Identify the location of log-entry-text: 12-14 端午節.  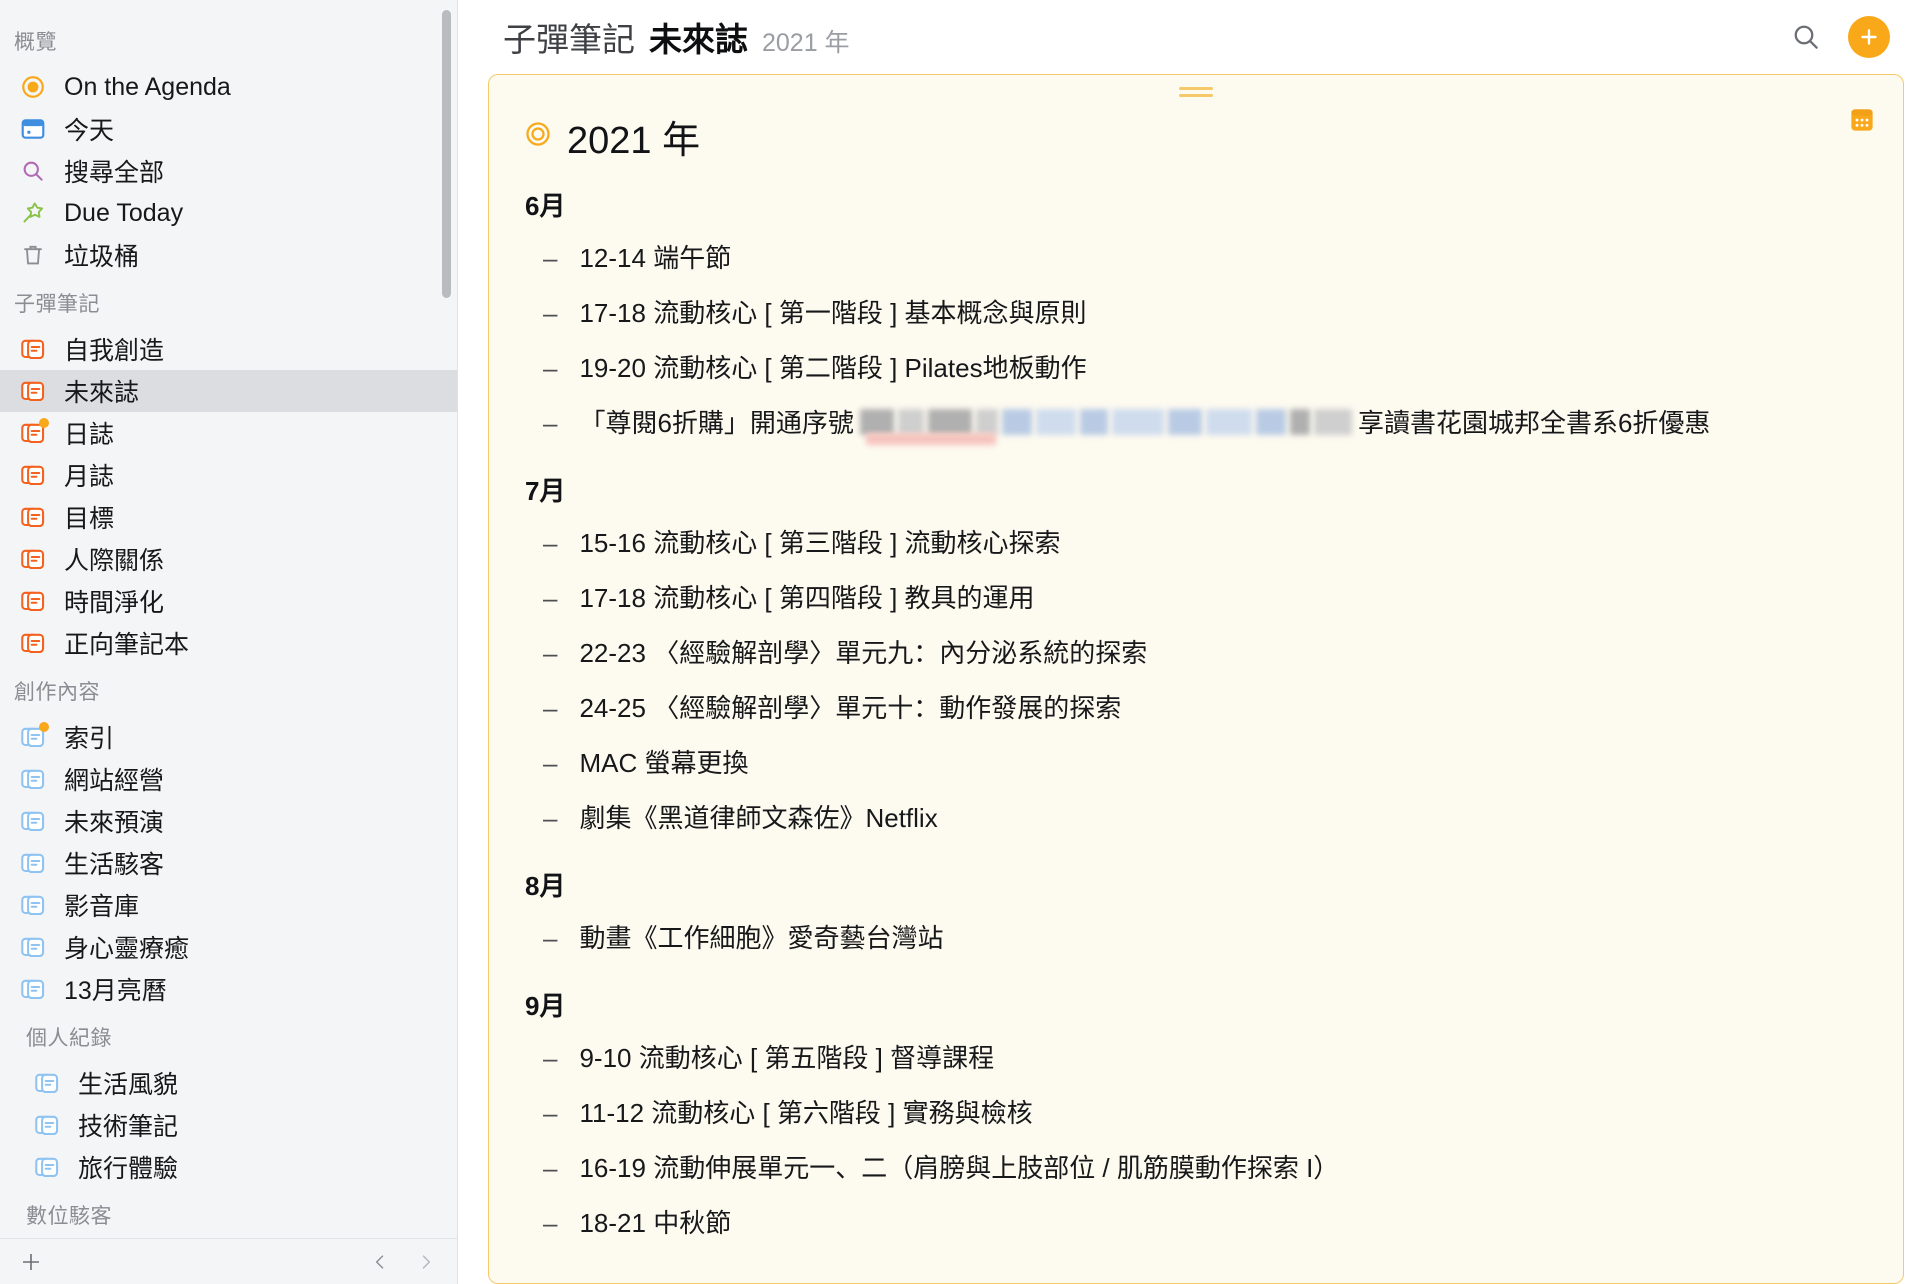
(655, 258).